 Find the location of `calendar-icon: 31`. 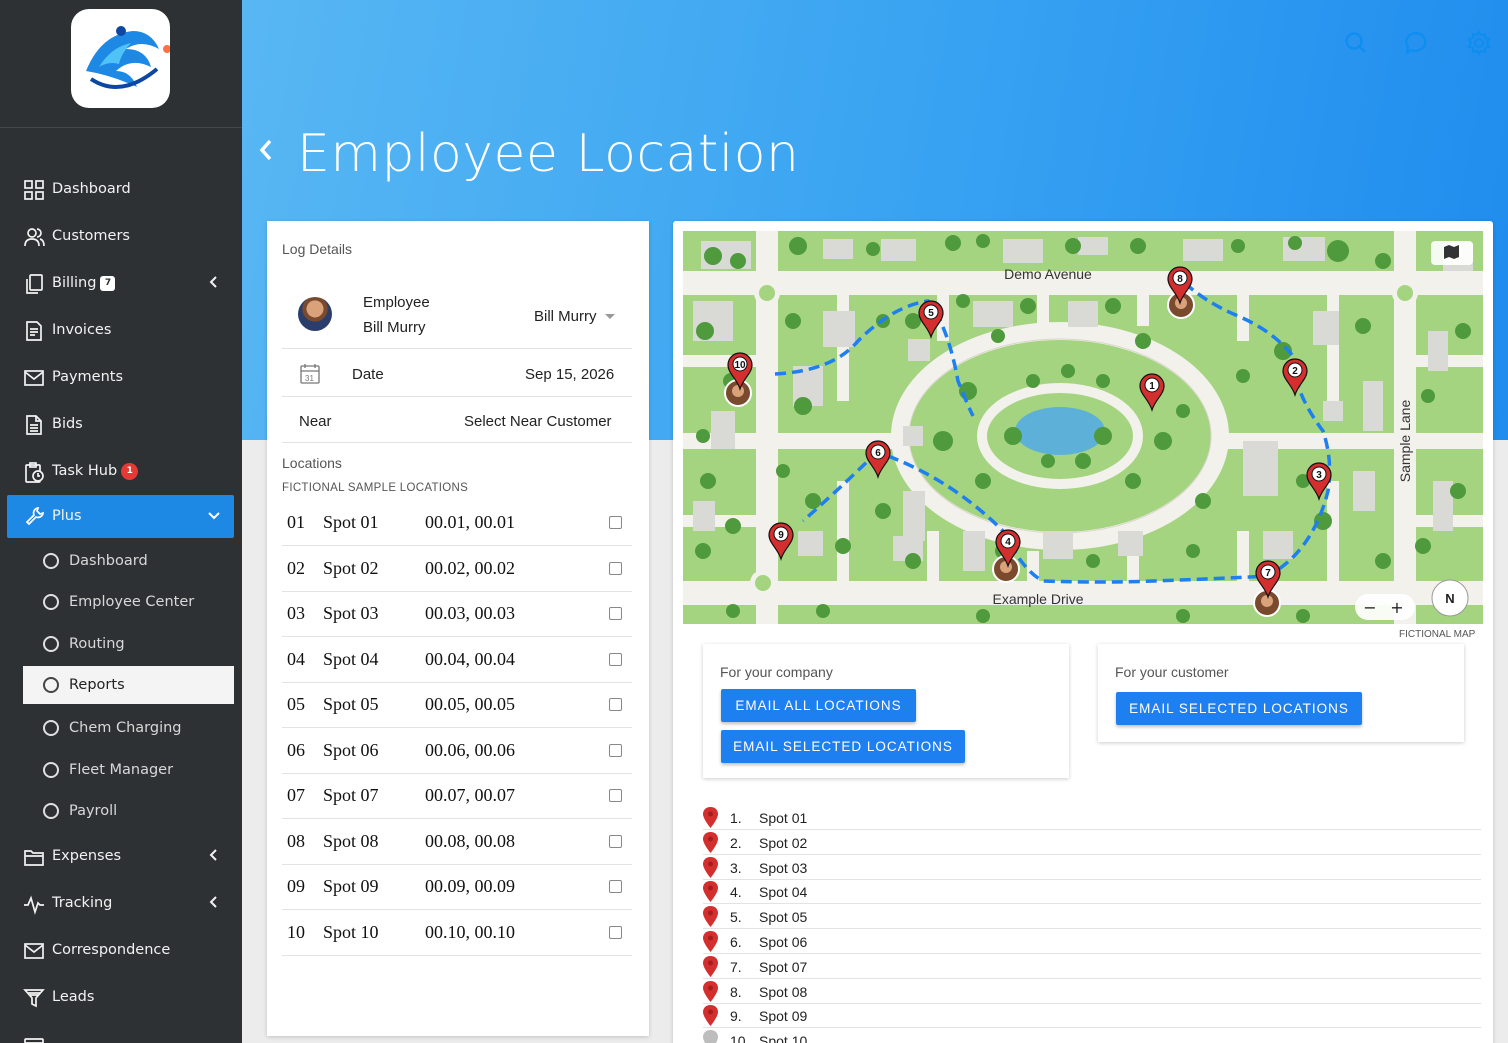

calendar-icon: 31 is located at coordinates (310, 374).